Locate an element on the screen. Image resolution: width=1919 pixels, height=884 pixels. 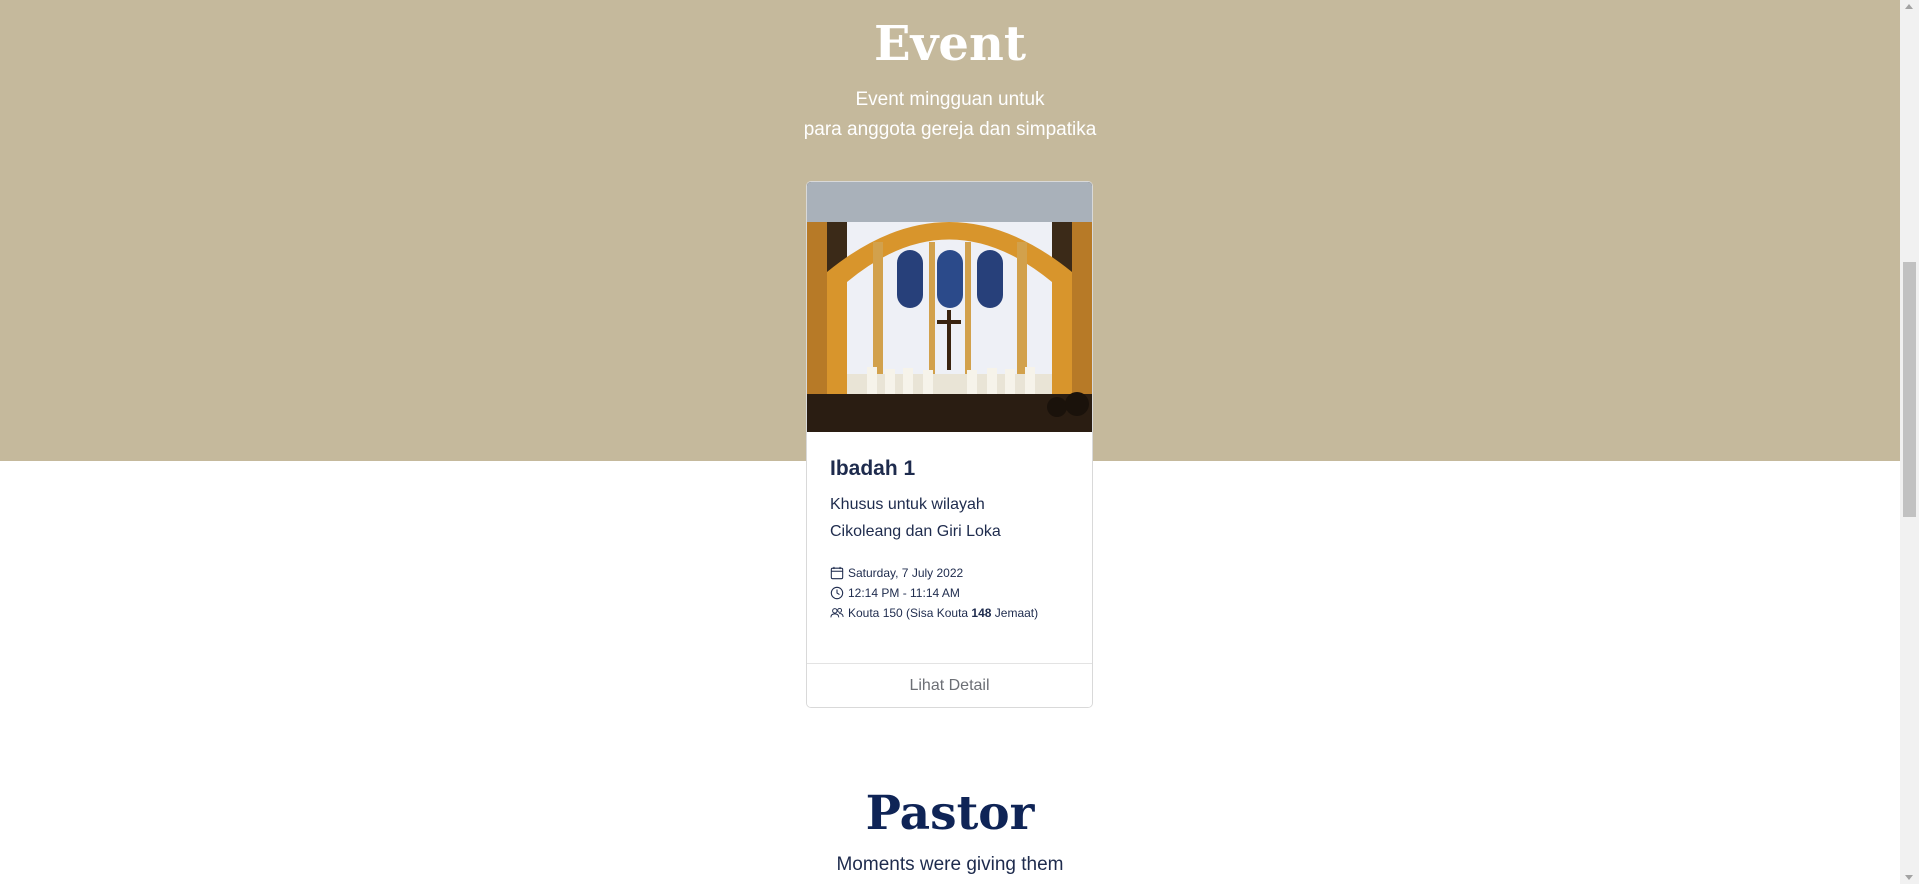
event-card-image is located at coordinates (949, 307).